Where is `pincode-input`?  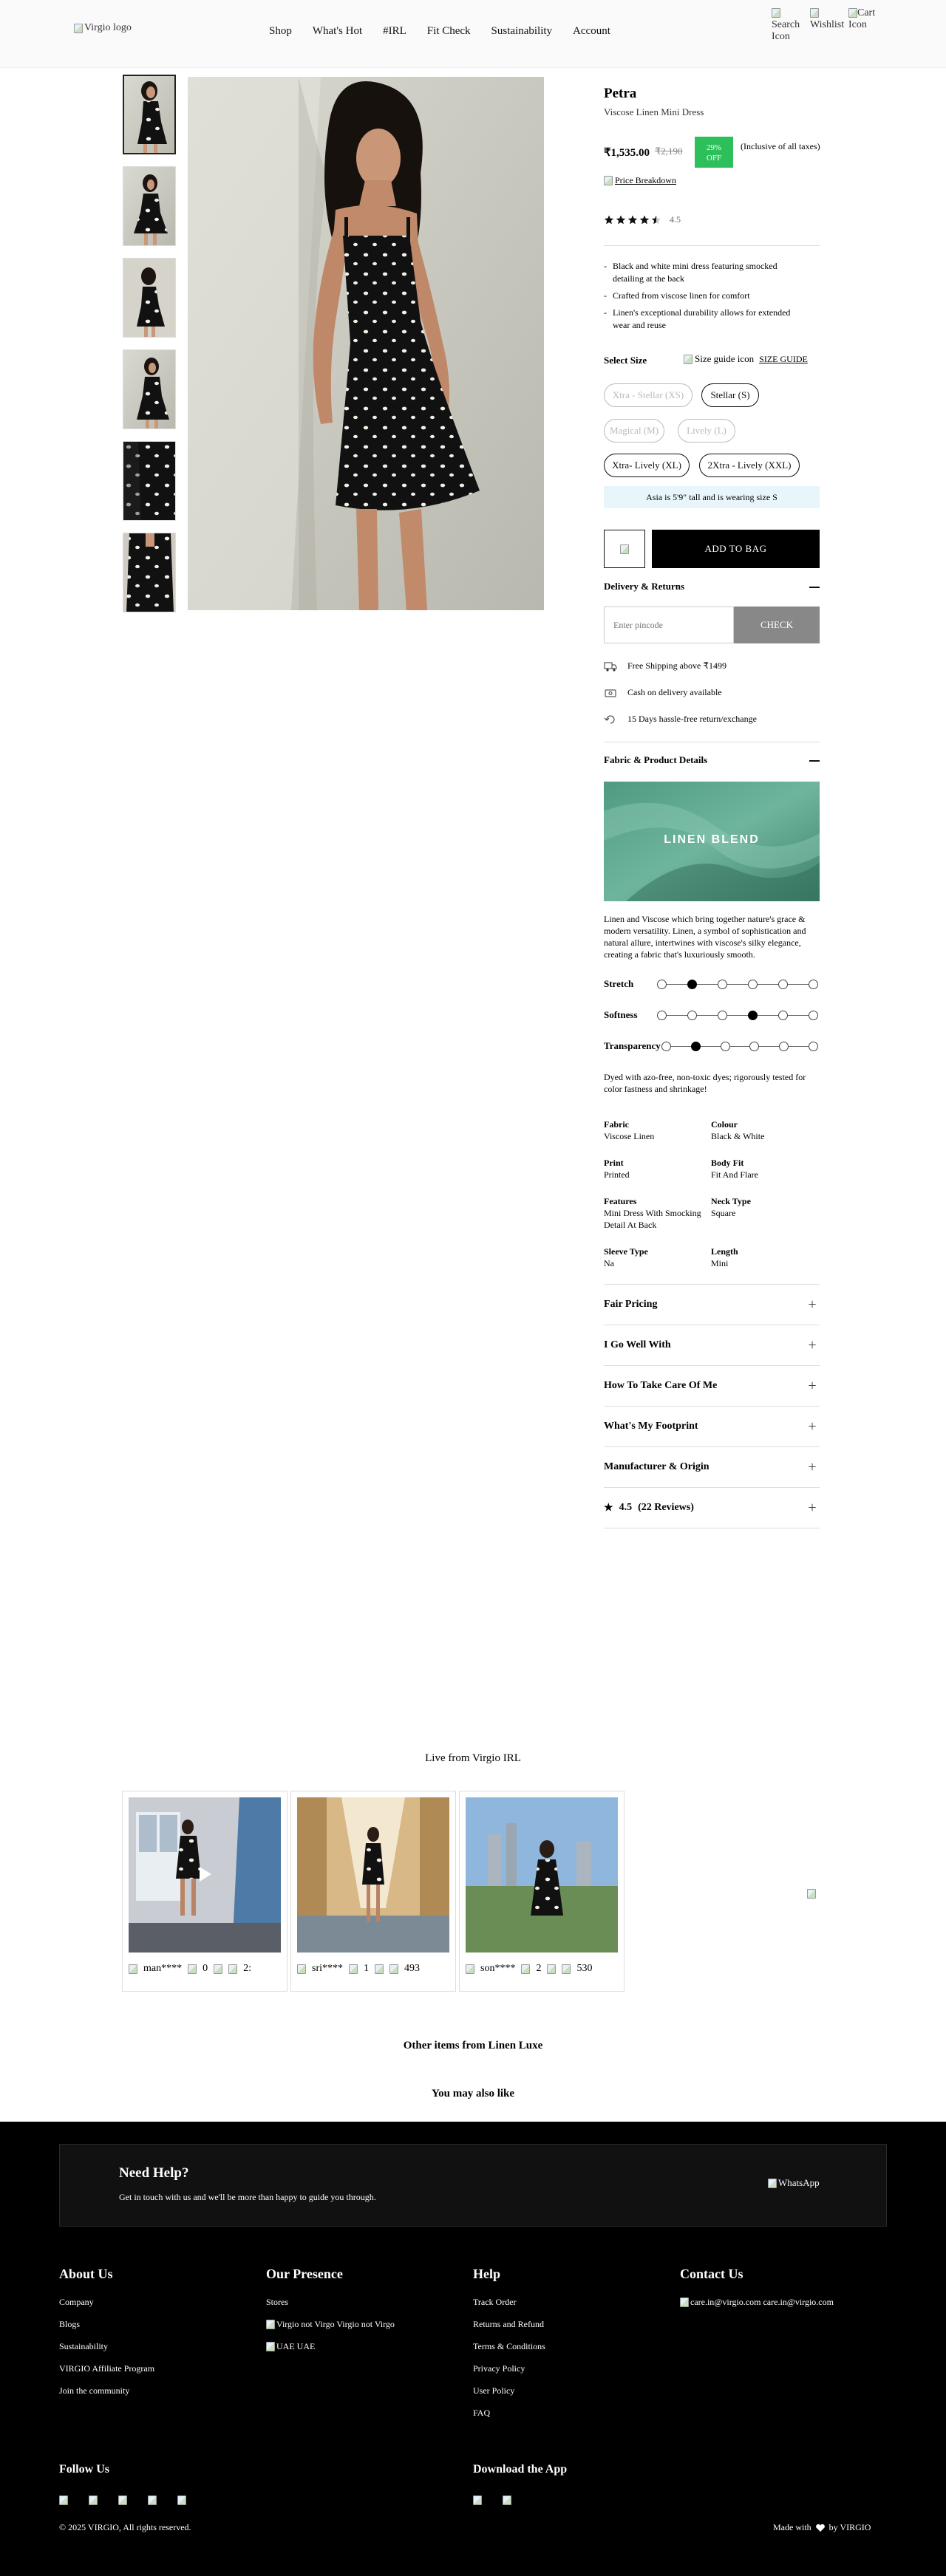
pincode-input is located at coordinates (669, 625).